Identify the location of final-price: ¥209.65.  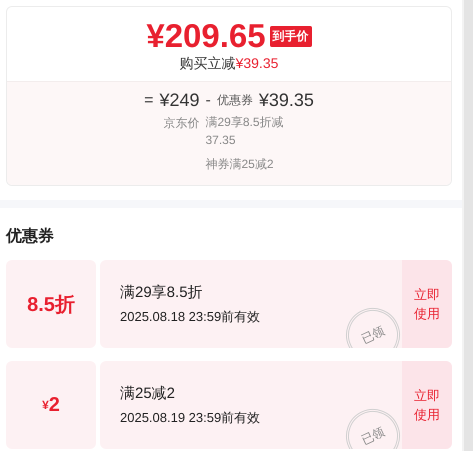
(206, 36).